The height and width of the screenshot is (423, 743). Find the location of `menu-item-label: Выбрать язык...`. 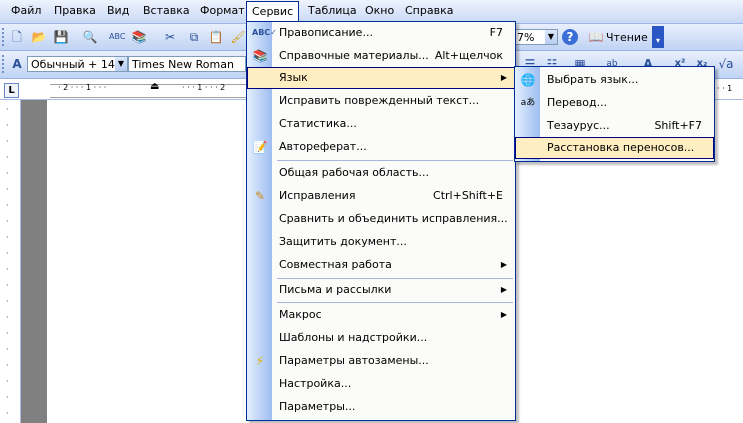

menu-item-label: Выбрать язык... is located at coordinates (593, 79).